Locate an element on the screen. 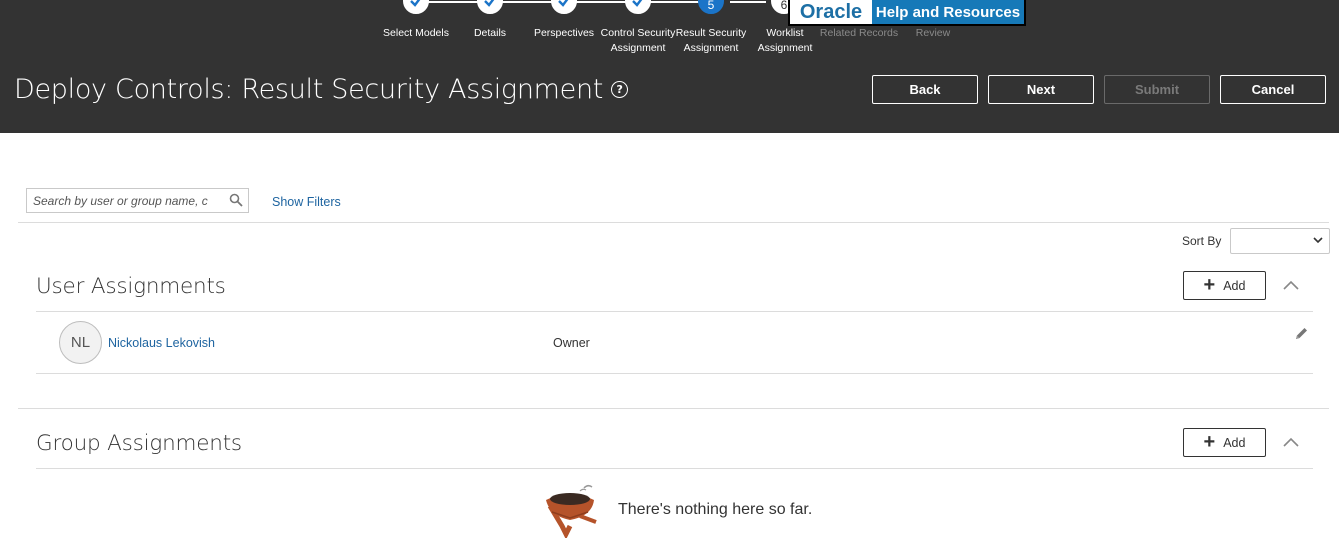 The image size is (1339, 545). search-field is located at coordinates (137, 200).